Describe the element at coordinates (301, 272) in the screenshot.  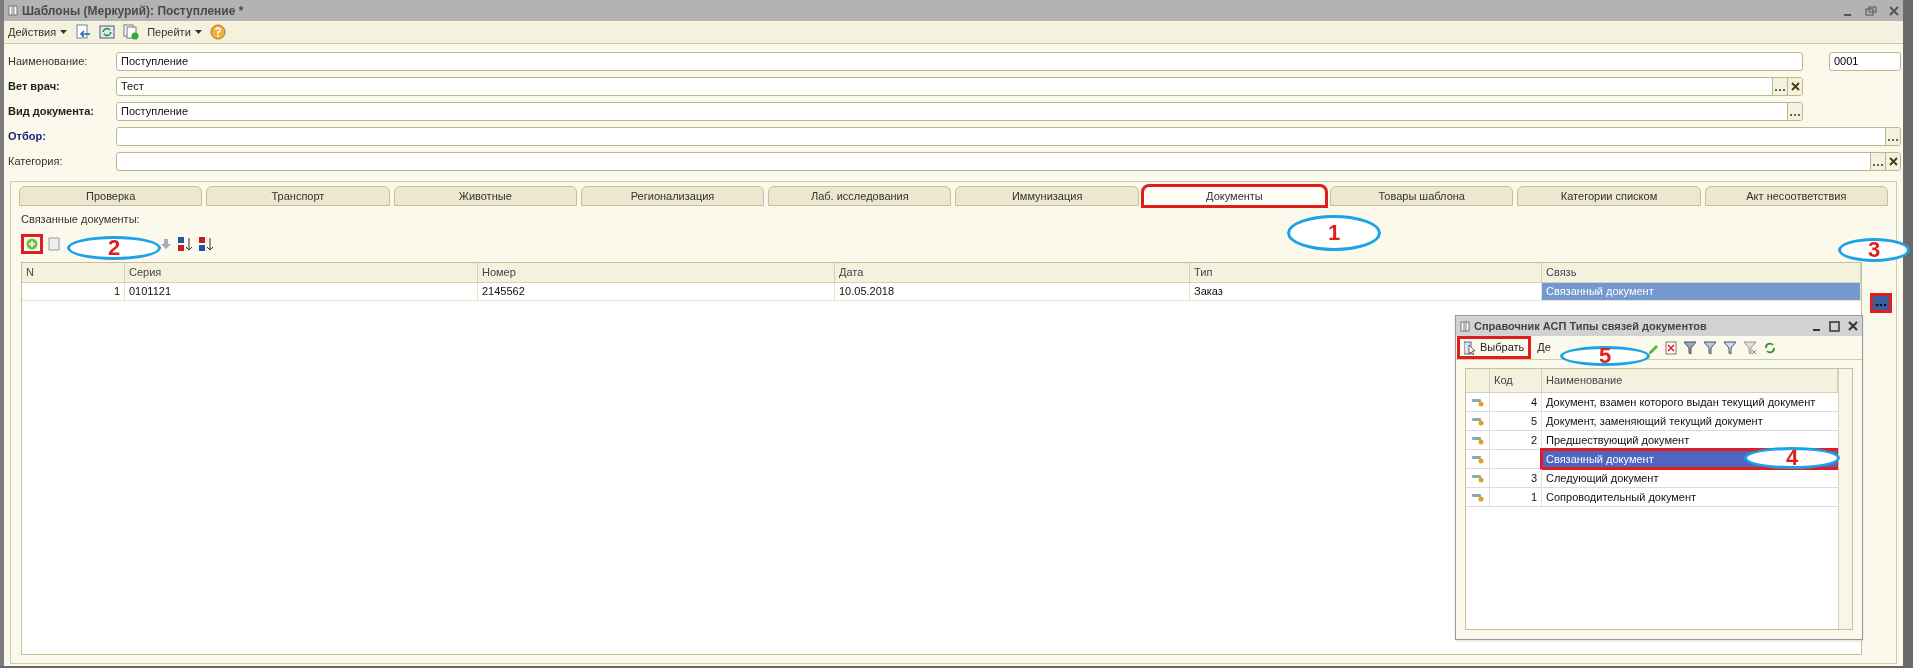
I see `column-header: Серия` at that location.